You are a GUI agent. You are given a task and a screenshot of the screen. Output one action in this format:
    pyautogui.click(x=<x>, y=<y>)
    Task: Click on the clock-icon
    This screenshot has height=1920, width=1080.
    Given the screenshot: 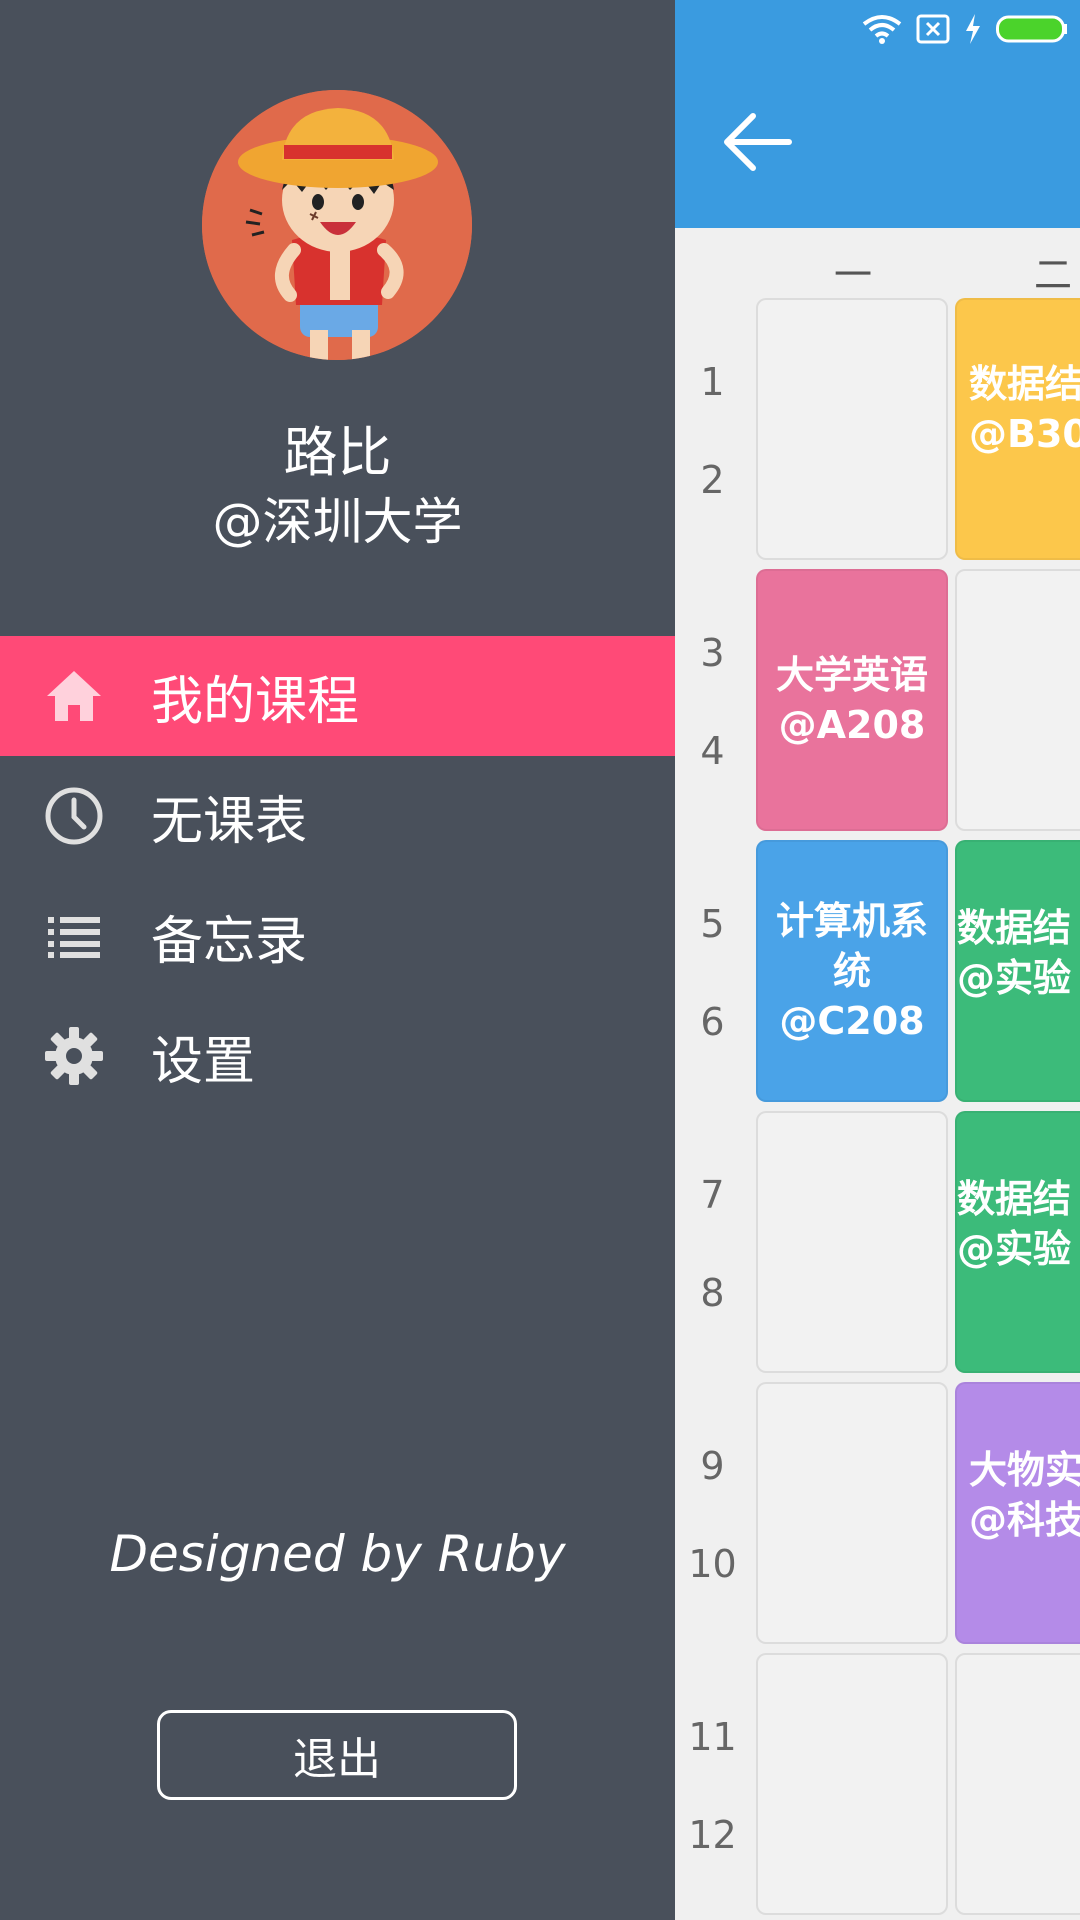 What is the action you would take?
    pyautogui.click(x=74, y=816)
    